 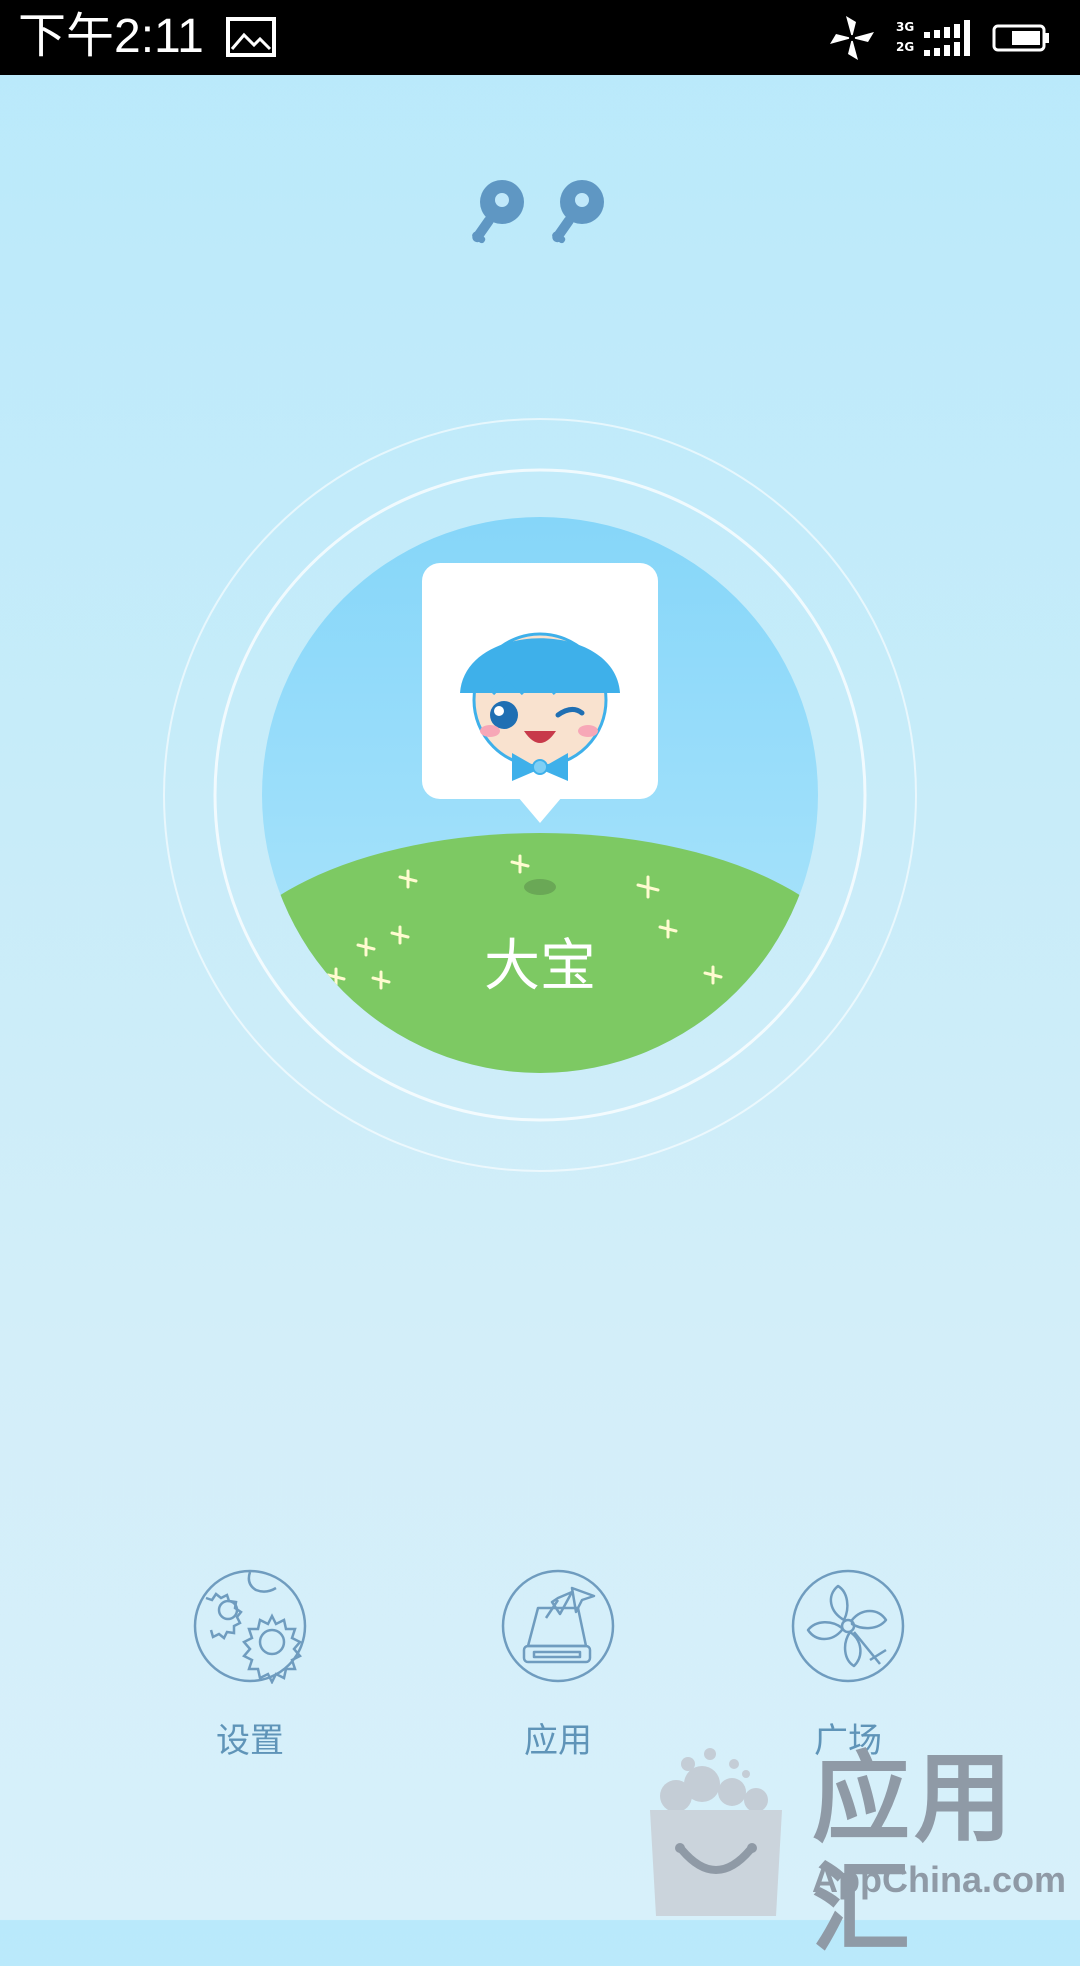 What do you see at coordinates (250, 1741) in the screenshot?
I see `settings-label: 设置` at bounding box center [250, 1741].